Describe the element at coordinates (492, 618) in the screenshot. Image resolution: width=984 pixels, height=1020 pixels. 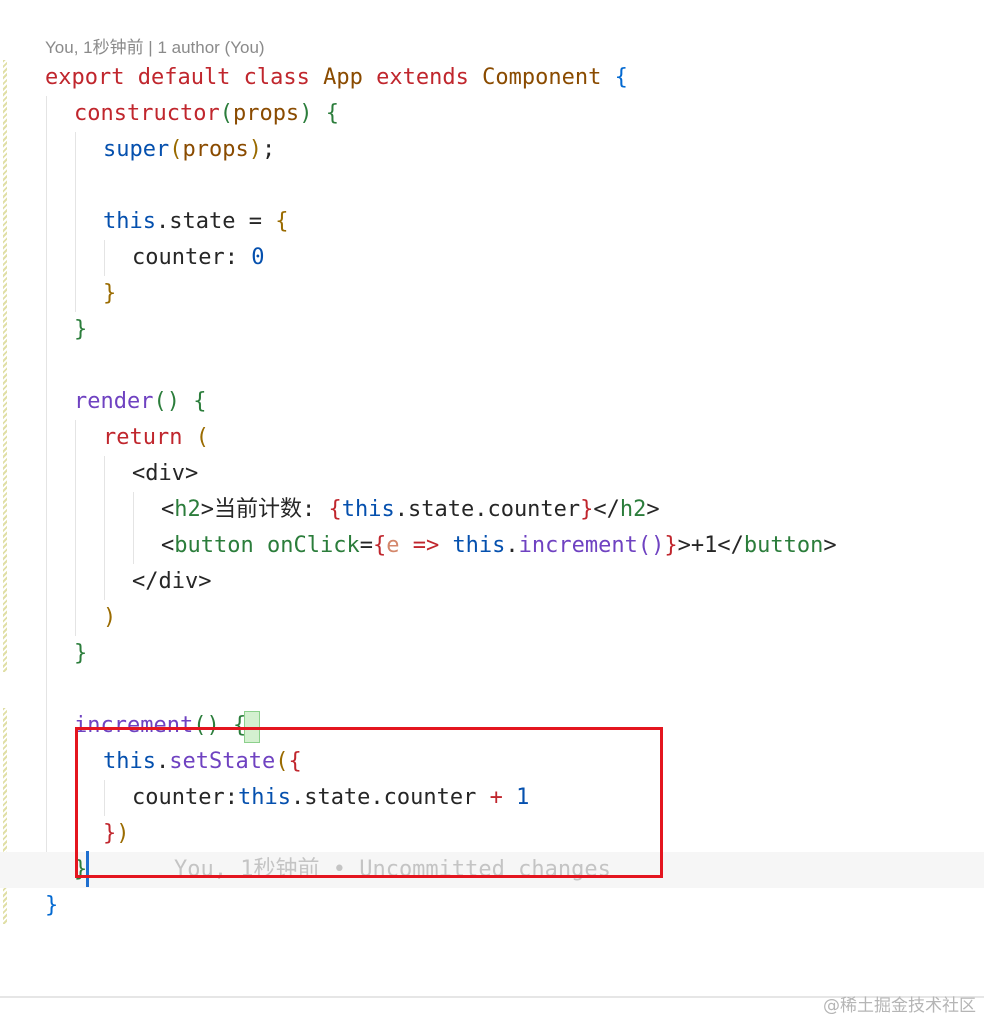
I see `code-line: )` at that location.